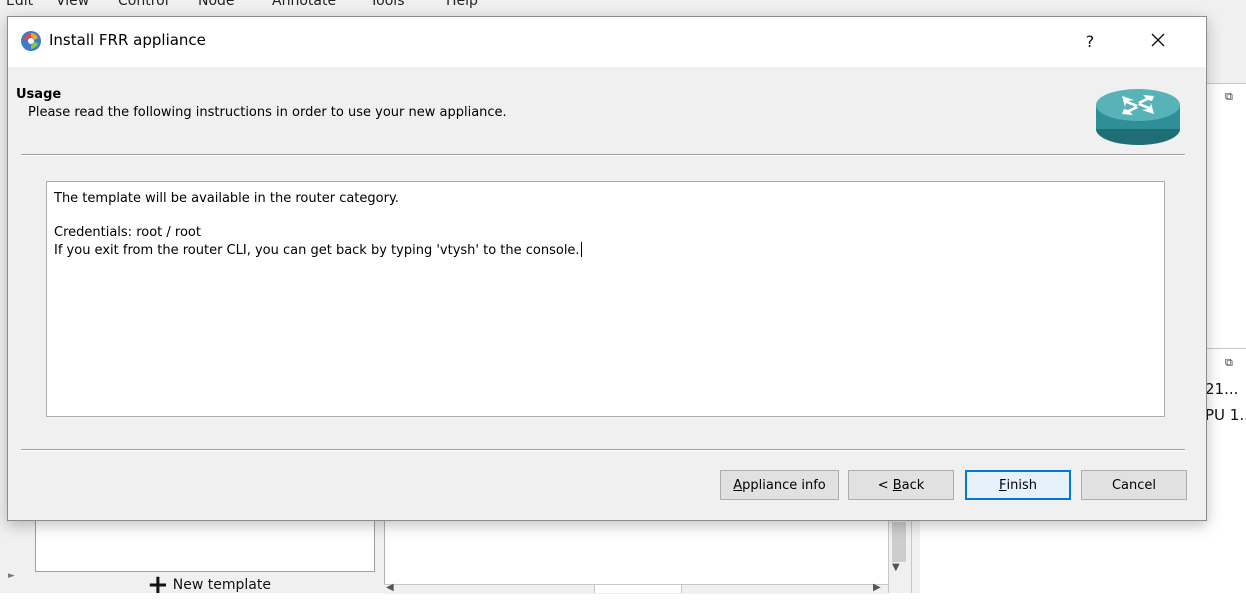 This screenshot has height=600, width=1246. What do you see at coordinates (1229, 97) in the screenshot?
I see `dock-float-icon: ⧉` at bounding box center [1229, 97].